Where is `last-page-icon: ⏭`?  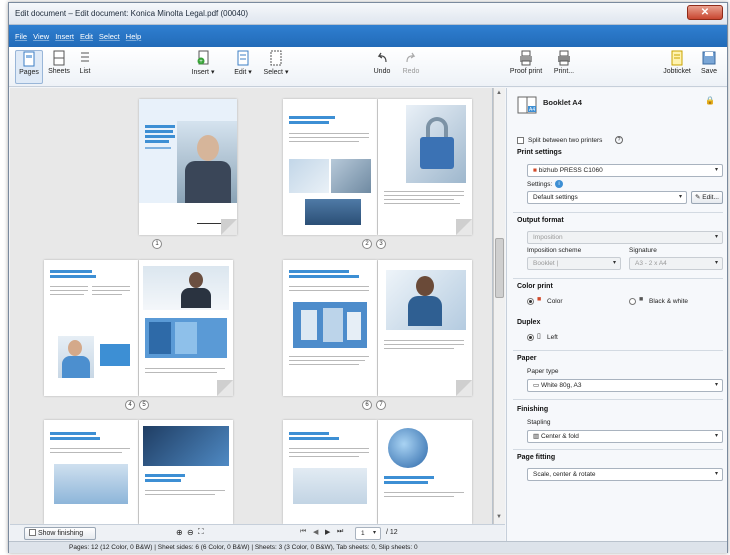
last-page-icon: ⏭ is located at coordinates (340, 532).